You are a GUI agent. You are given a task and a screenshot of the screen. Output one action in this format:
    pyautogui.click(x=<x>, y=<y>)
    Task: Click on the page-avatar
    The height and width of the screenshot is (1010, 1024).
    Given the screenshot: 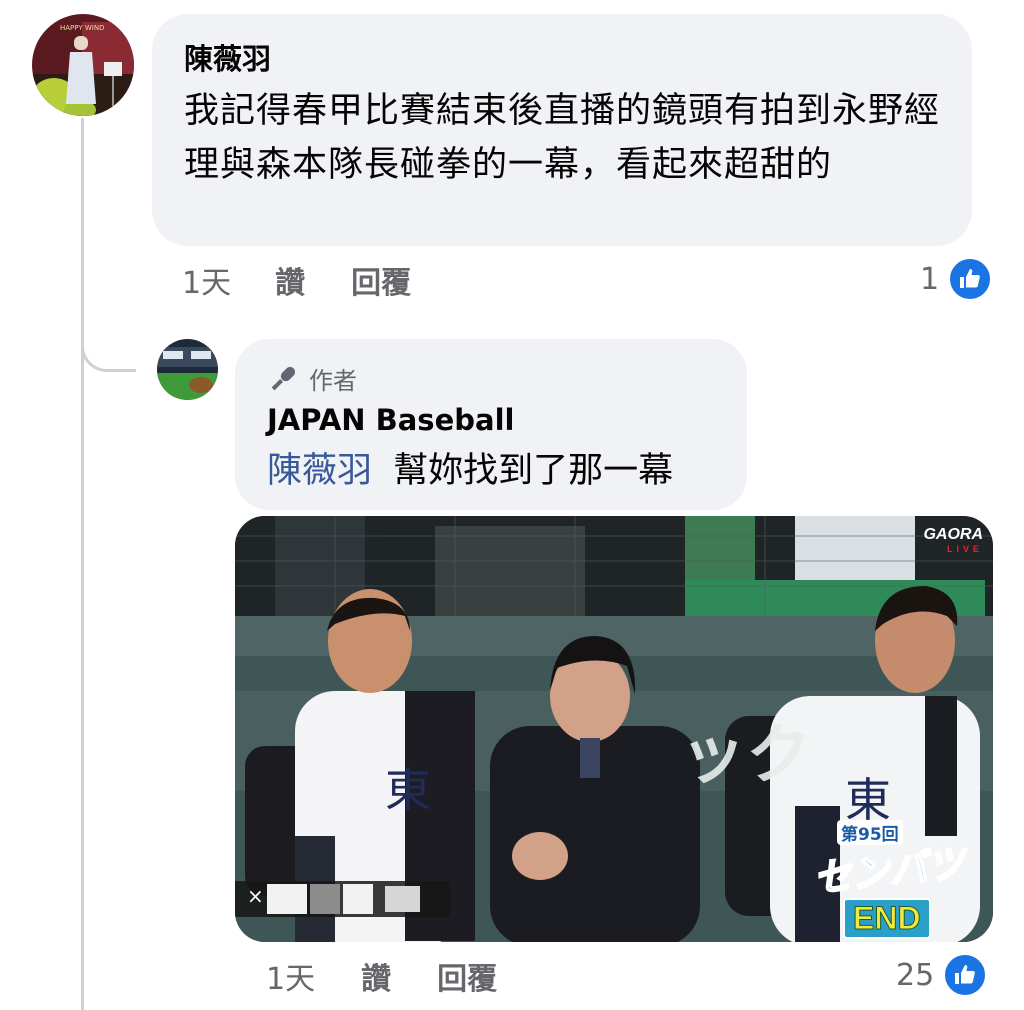 What is the action you would take?
    pyautogui.click(x=187, y=369)
    